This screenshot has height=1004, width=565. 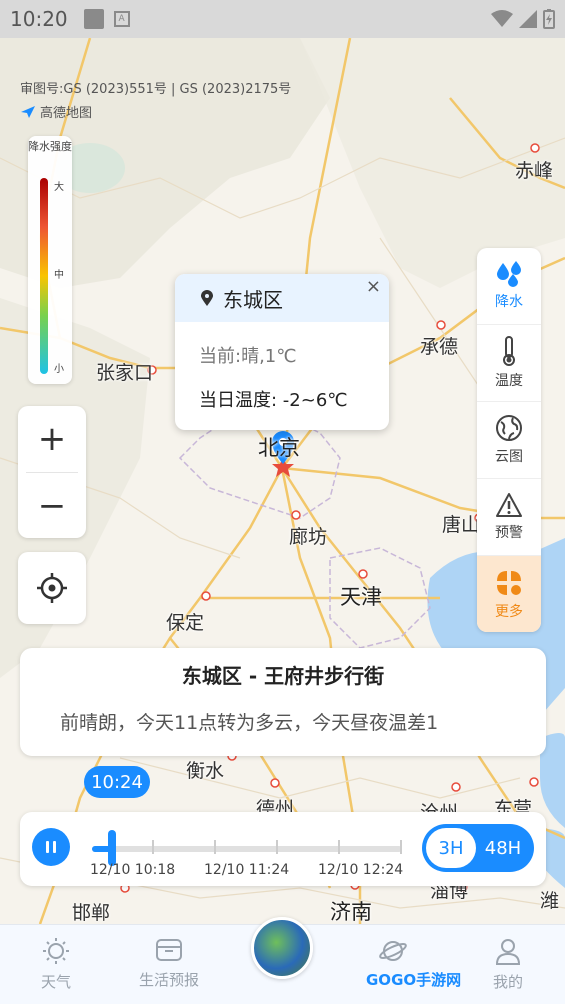 I want to click on legend-title: 降水强度, so click(x=50, y=146).